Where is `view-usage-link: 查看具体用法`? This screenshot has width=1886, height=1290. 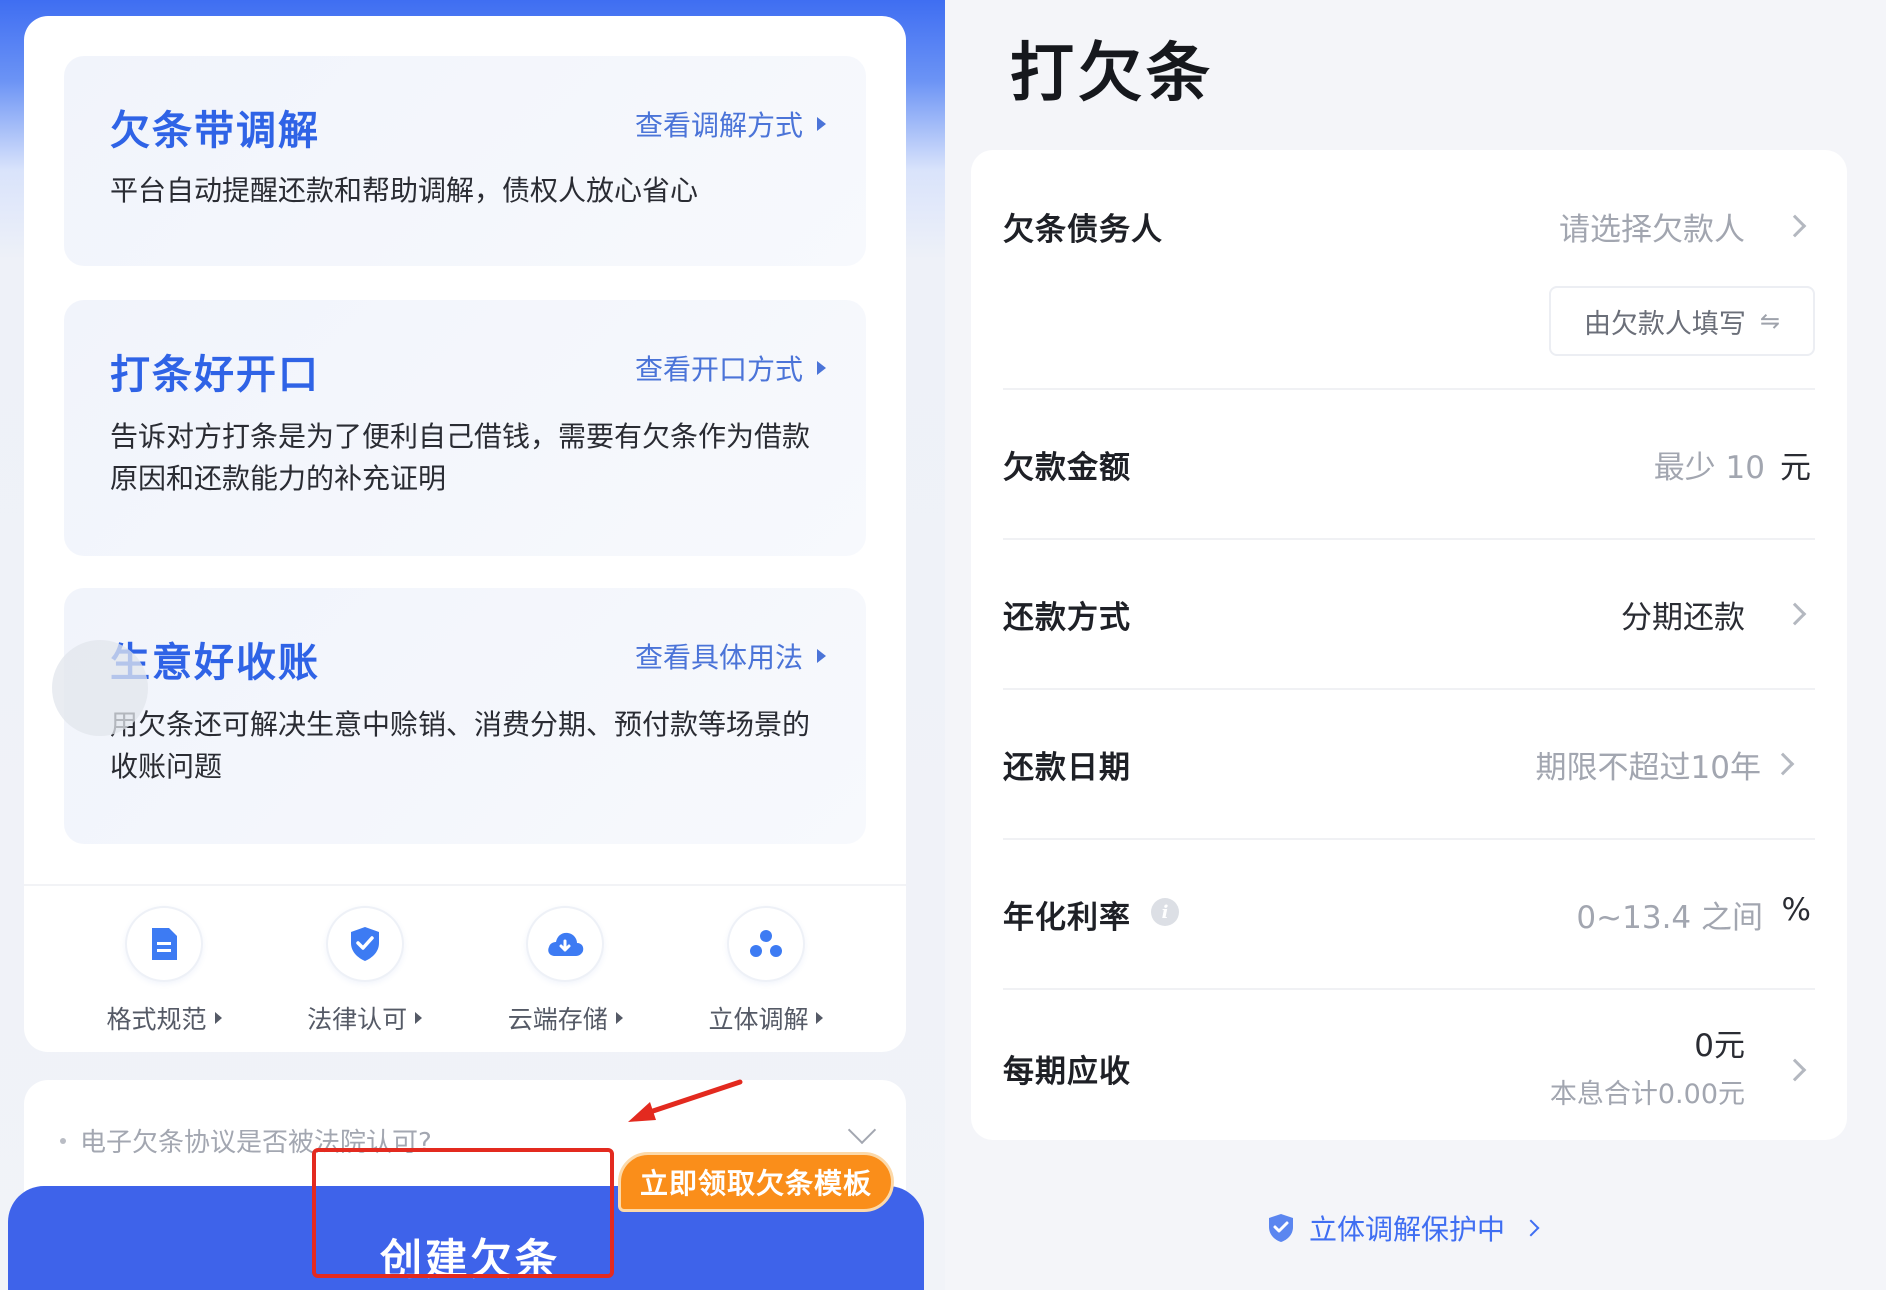 view-usage-link: 查看具体用法 is located at coordinates (730, 656).